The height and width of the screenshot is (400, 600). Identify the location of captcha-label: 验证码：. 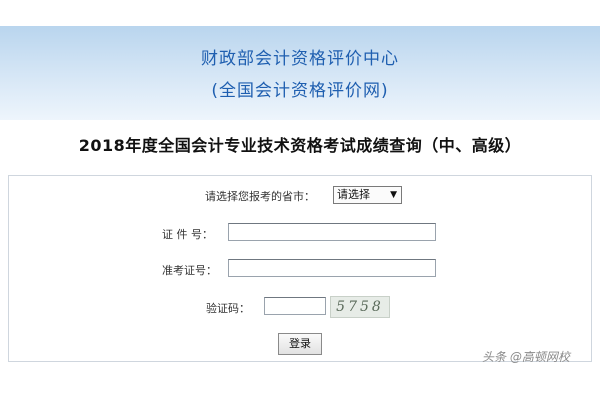
(228, 308).